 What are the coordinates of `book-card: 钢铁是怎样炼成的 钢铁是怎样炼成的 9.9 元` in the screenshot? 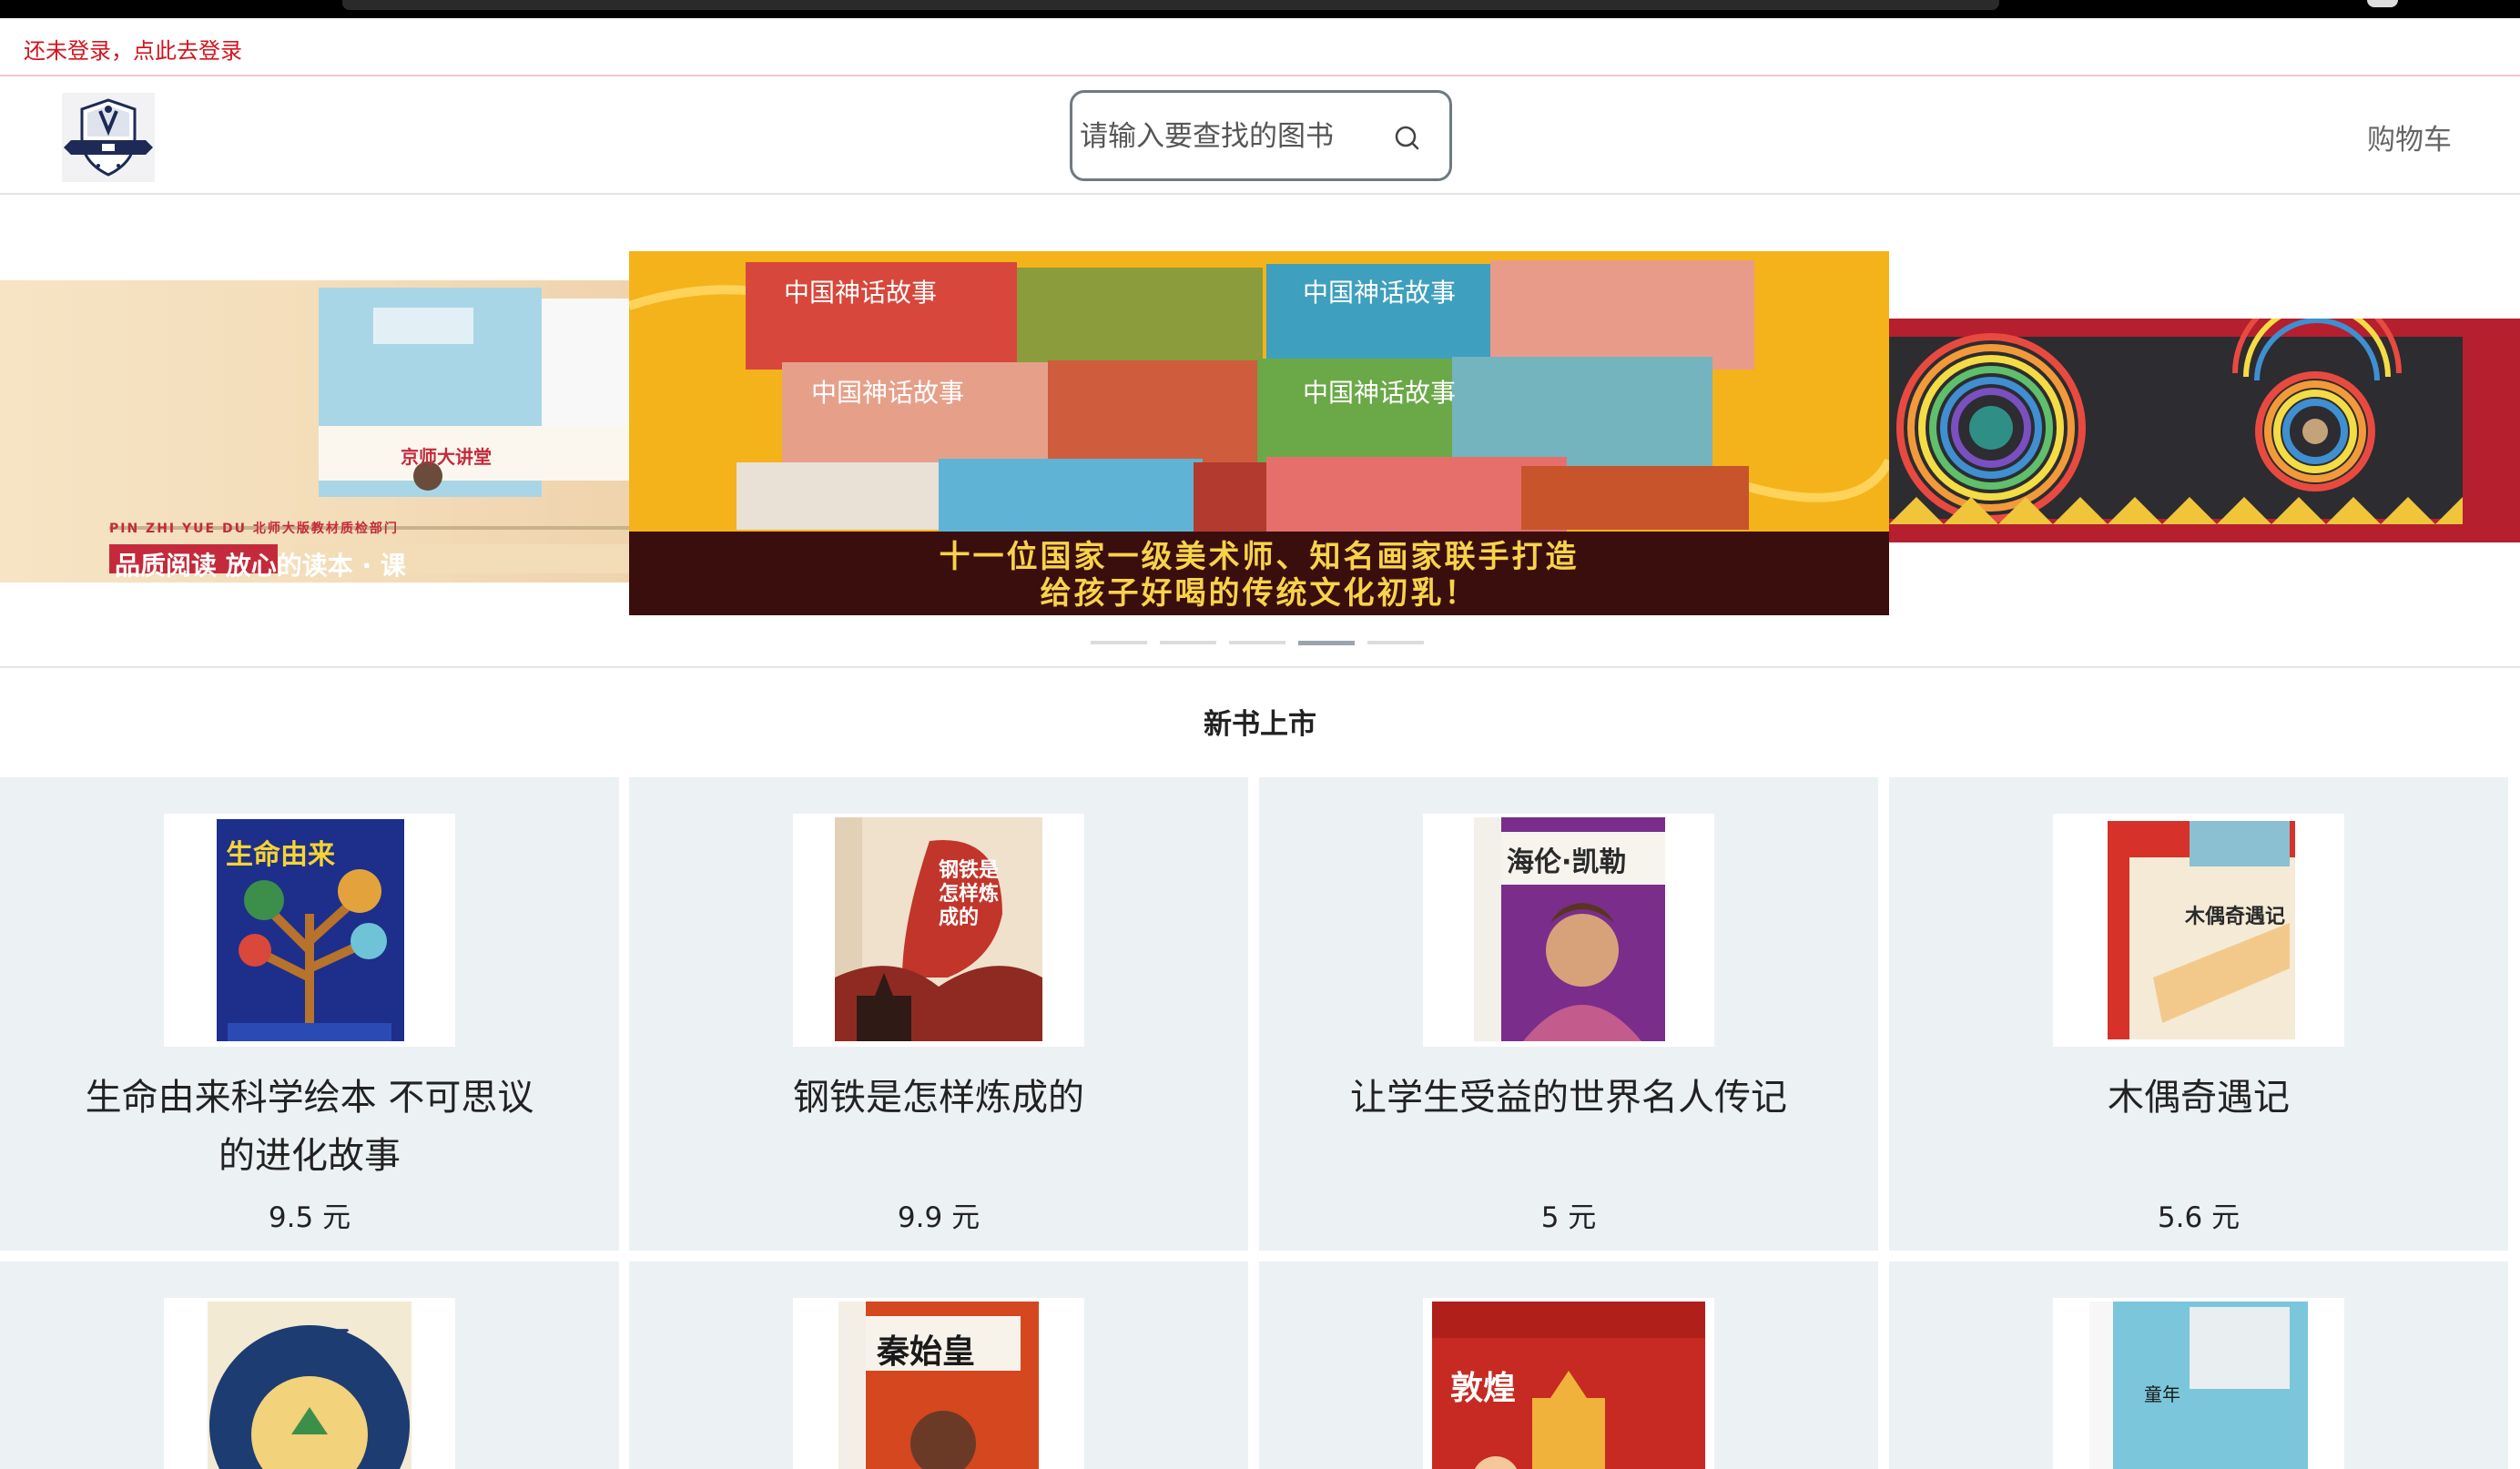 It's located at (938, 1014).